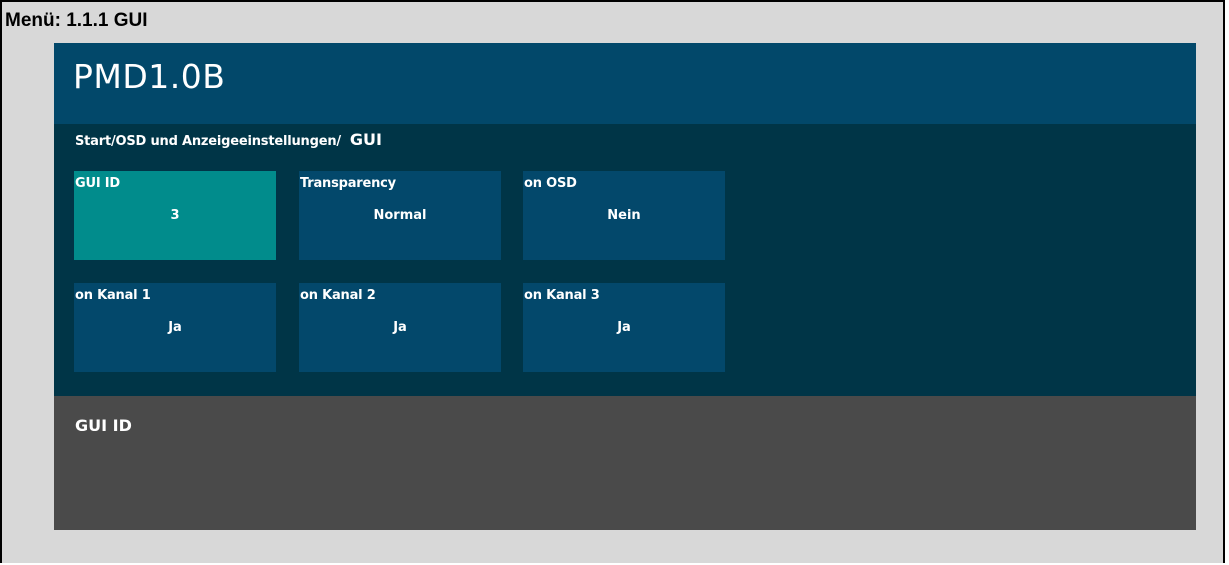  What do you see at coordinates (550, 183) in the screenshot?
I see `tile-label: on OSD` at bounding box center [550, 183].